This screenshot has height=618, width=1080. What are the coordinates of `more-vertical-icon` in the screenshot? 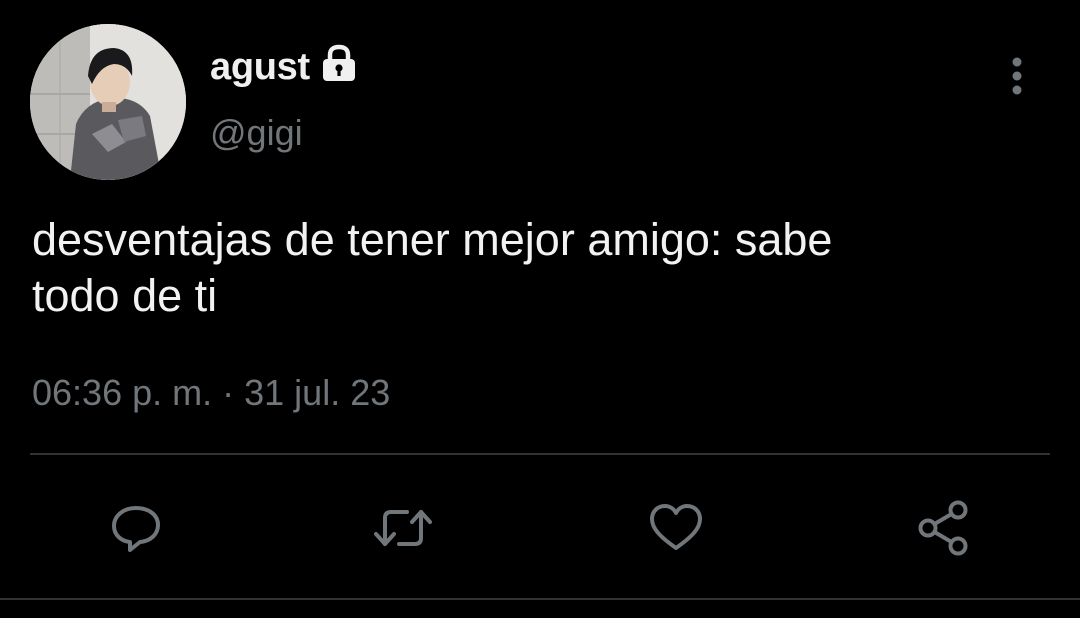 It's located at (1017, 76).